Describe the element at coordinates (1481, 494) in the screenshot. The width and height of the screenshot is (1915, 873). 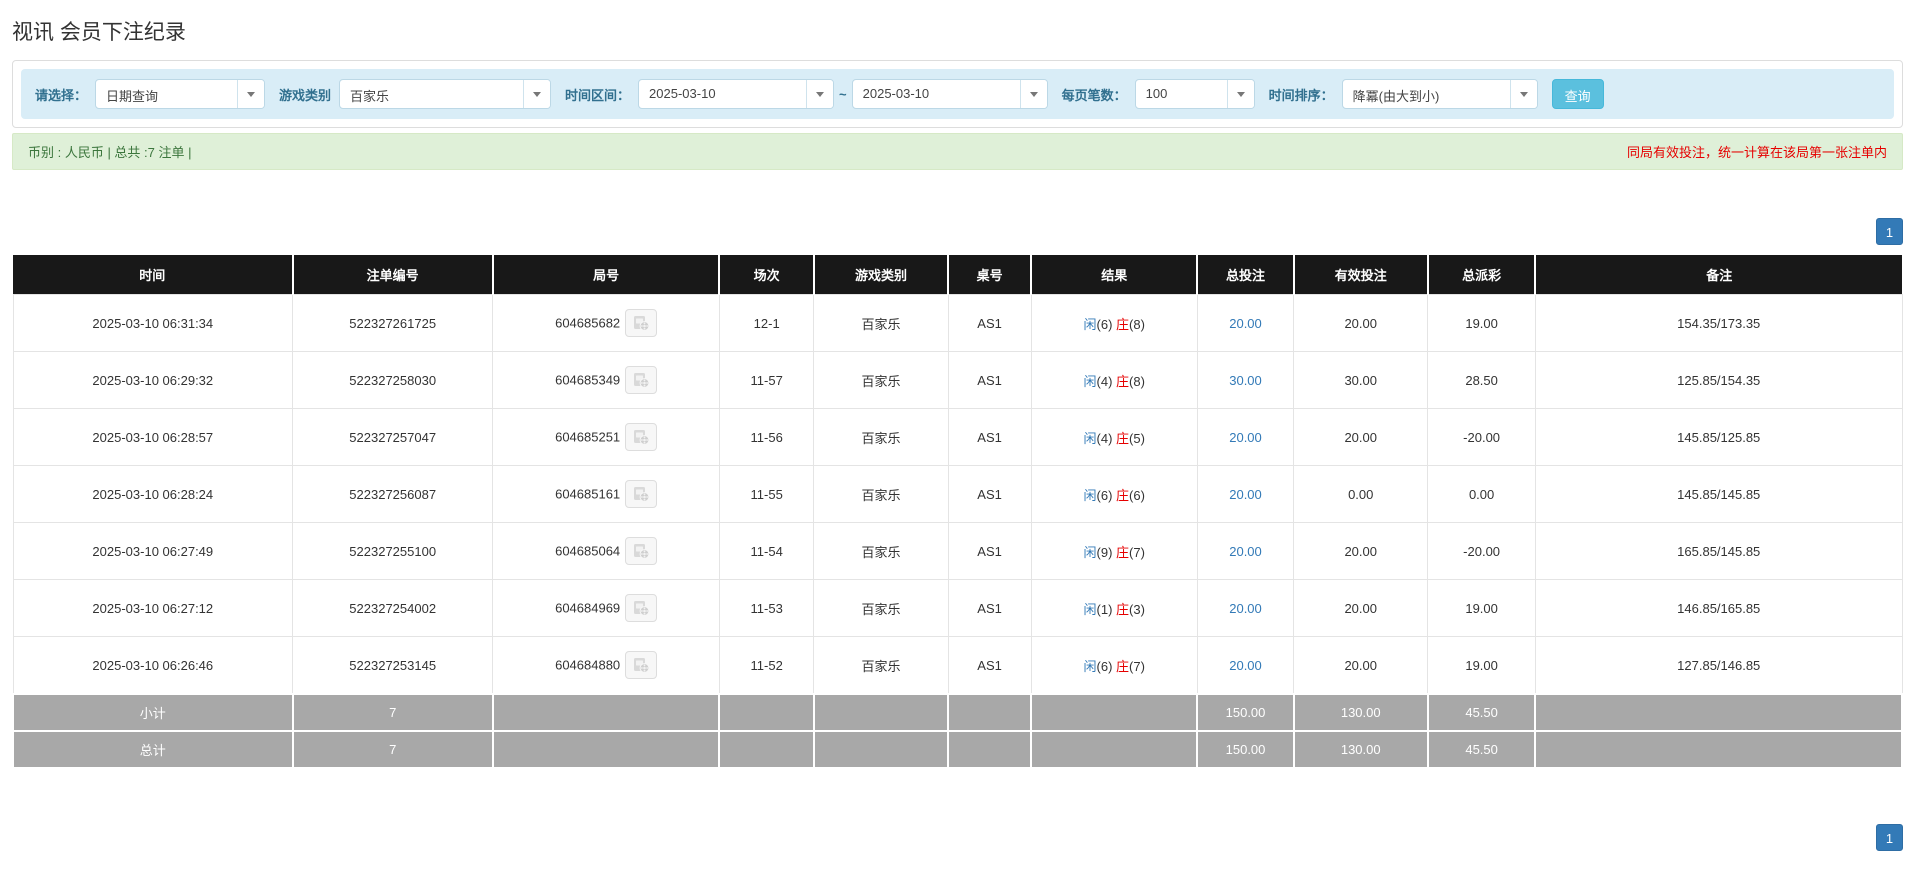
I see `cell-payout: 0.00` at that location.